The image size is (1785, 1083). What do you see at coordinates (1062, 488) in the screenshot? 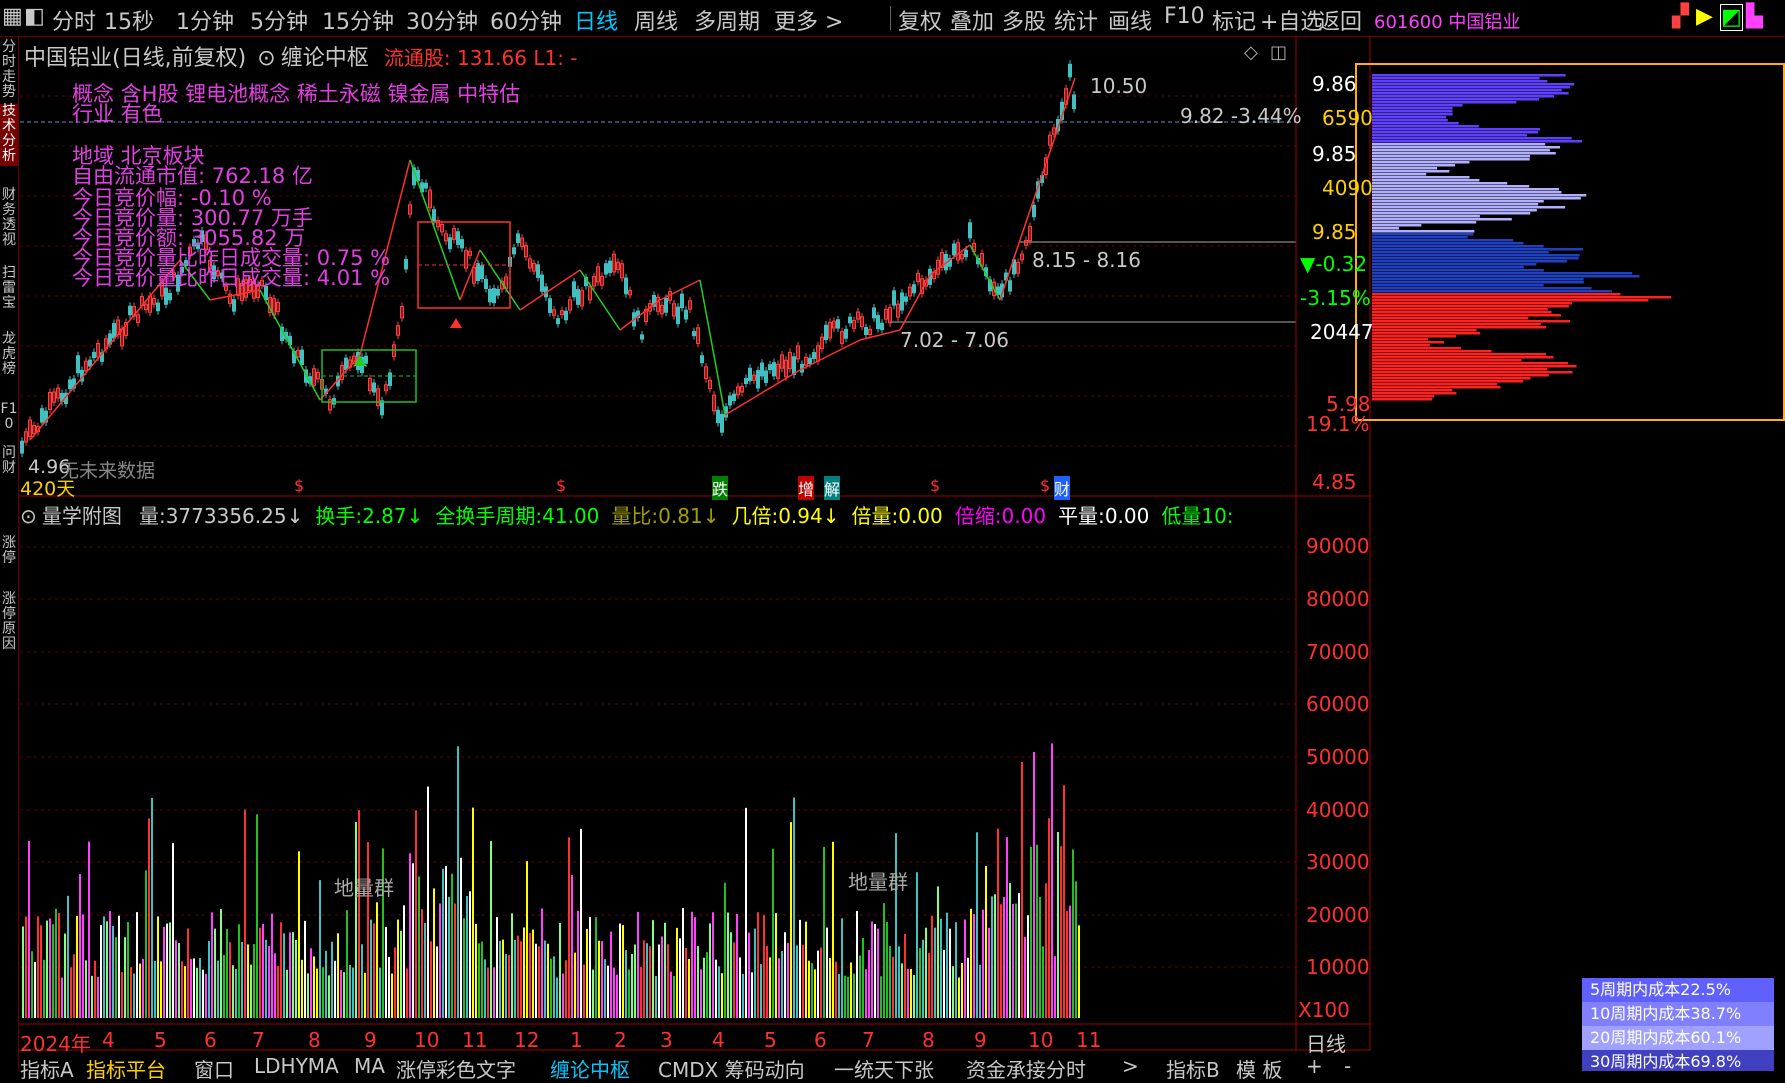
I see `event-marker-finance: 财` at bounding box center [1062, 488].